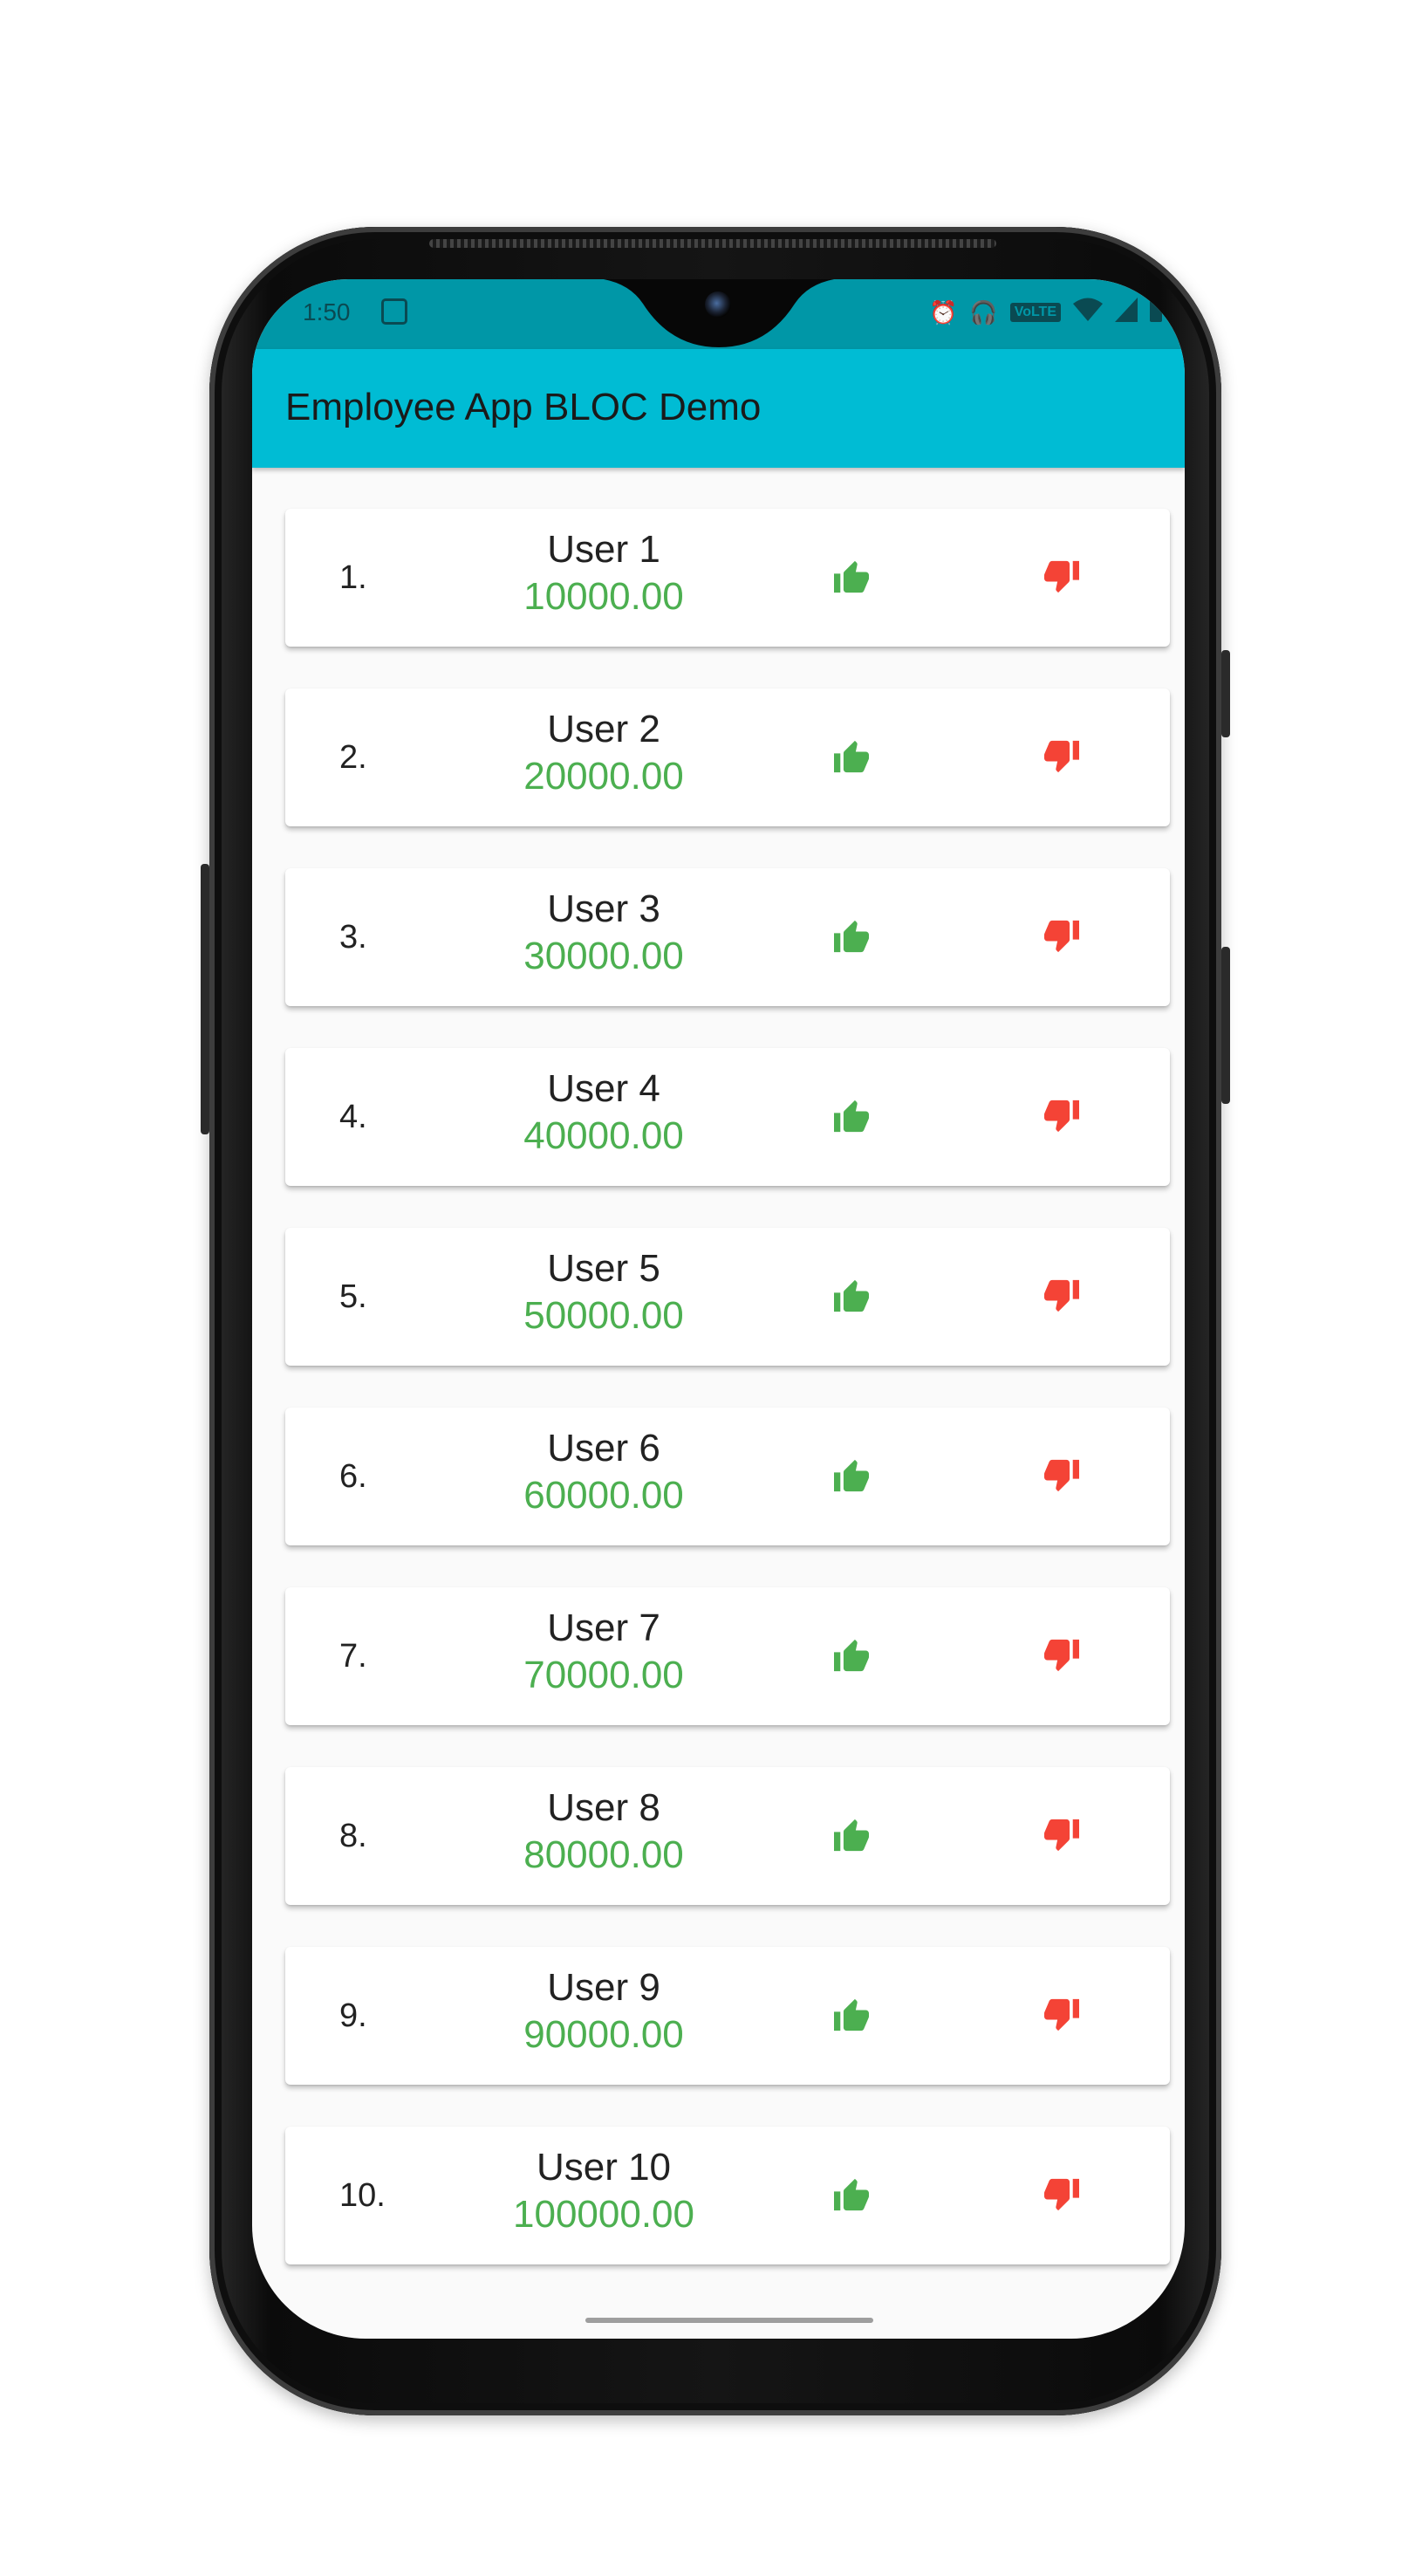 This screenshot has height=2576, width=1422. I want to click on app-bar: Employee App BLOC Demo, so click(718, 408).